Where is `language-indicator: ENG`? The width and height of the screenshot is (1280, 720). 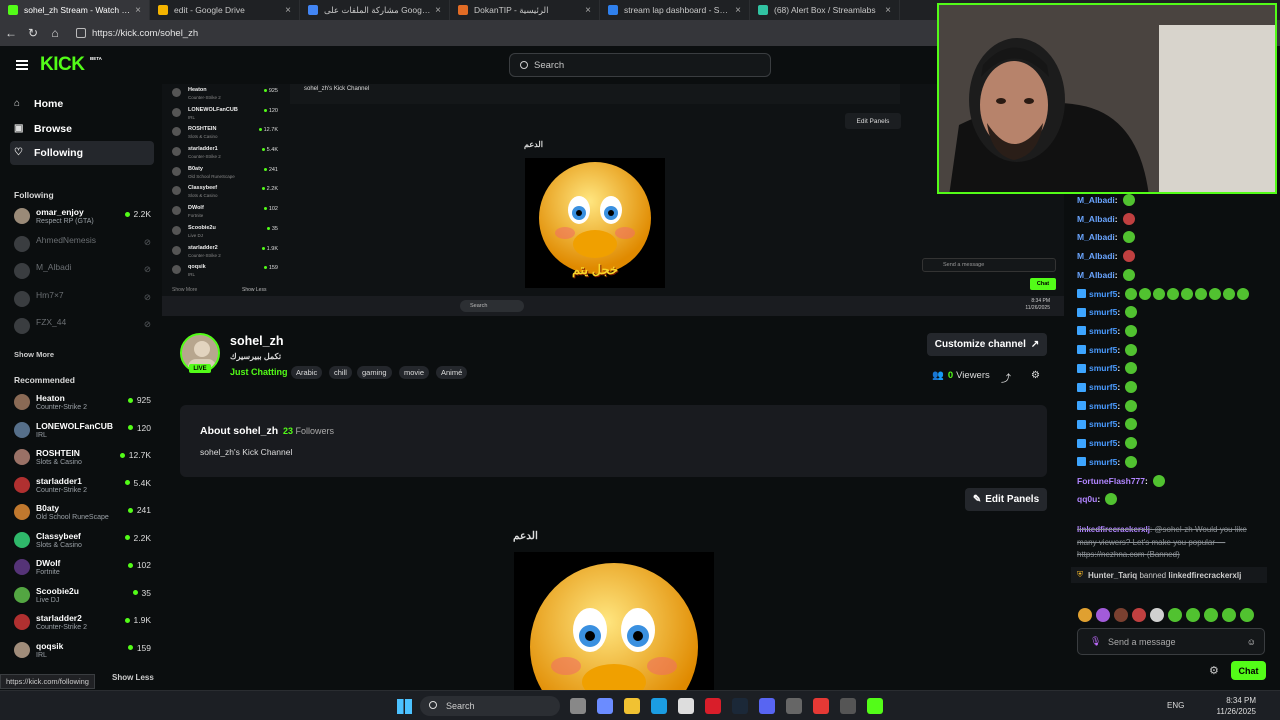
language-indicator: ENG is located at coordinates (1175, 705).